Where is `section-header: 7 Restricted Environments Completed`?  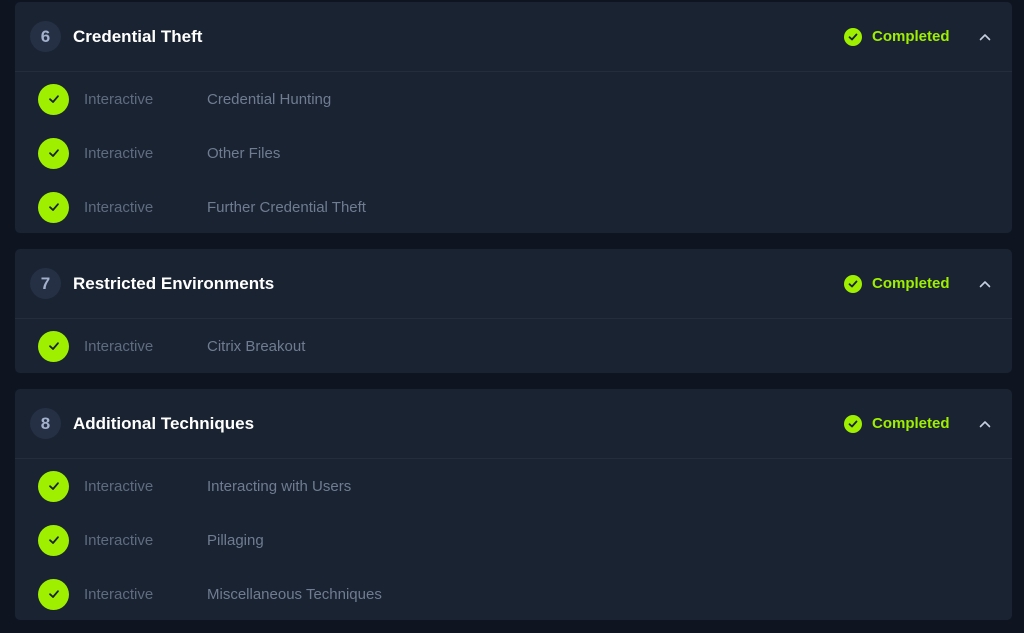
section-header: 7 Restricted Environments Completed is located at coordinates (513, 284).